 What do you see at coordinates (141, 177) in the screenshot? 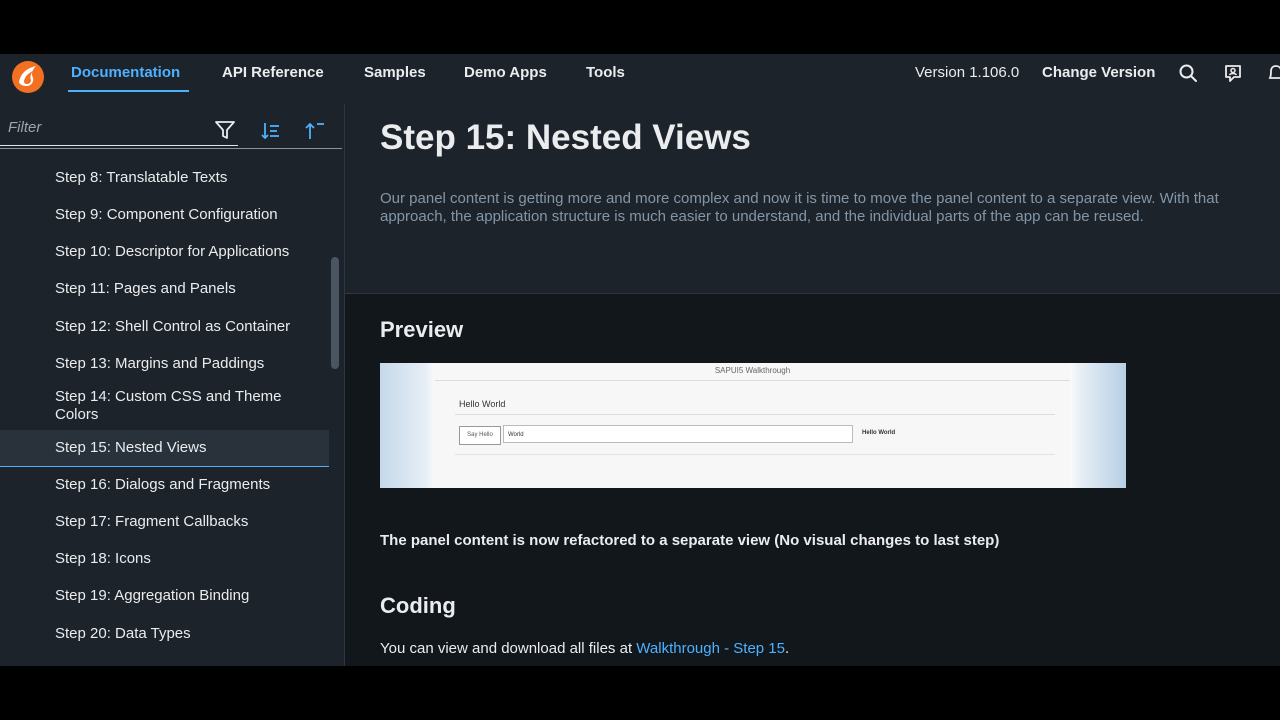
I see `tree-item-label: Step 8: Translatable Texts` at bounding box center [141, 177].